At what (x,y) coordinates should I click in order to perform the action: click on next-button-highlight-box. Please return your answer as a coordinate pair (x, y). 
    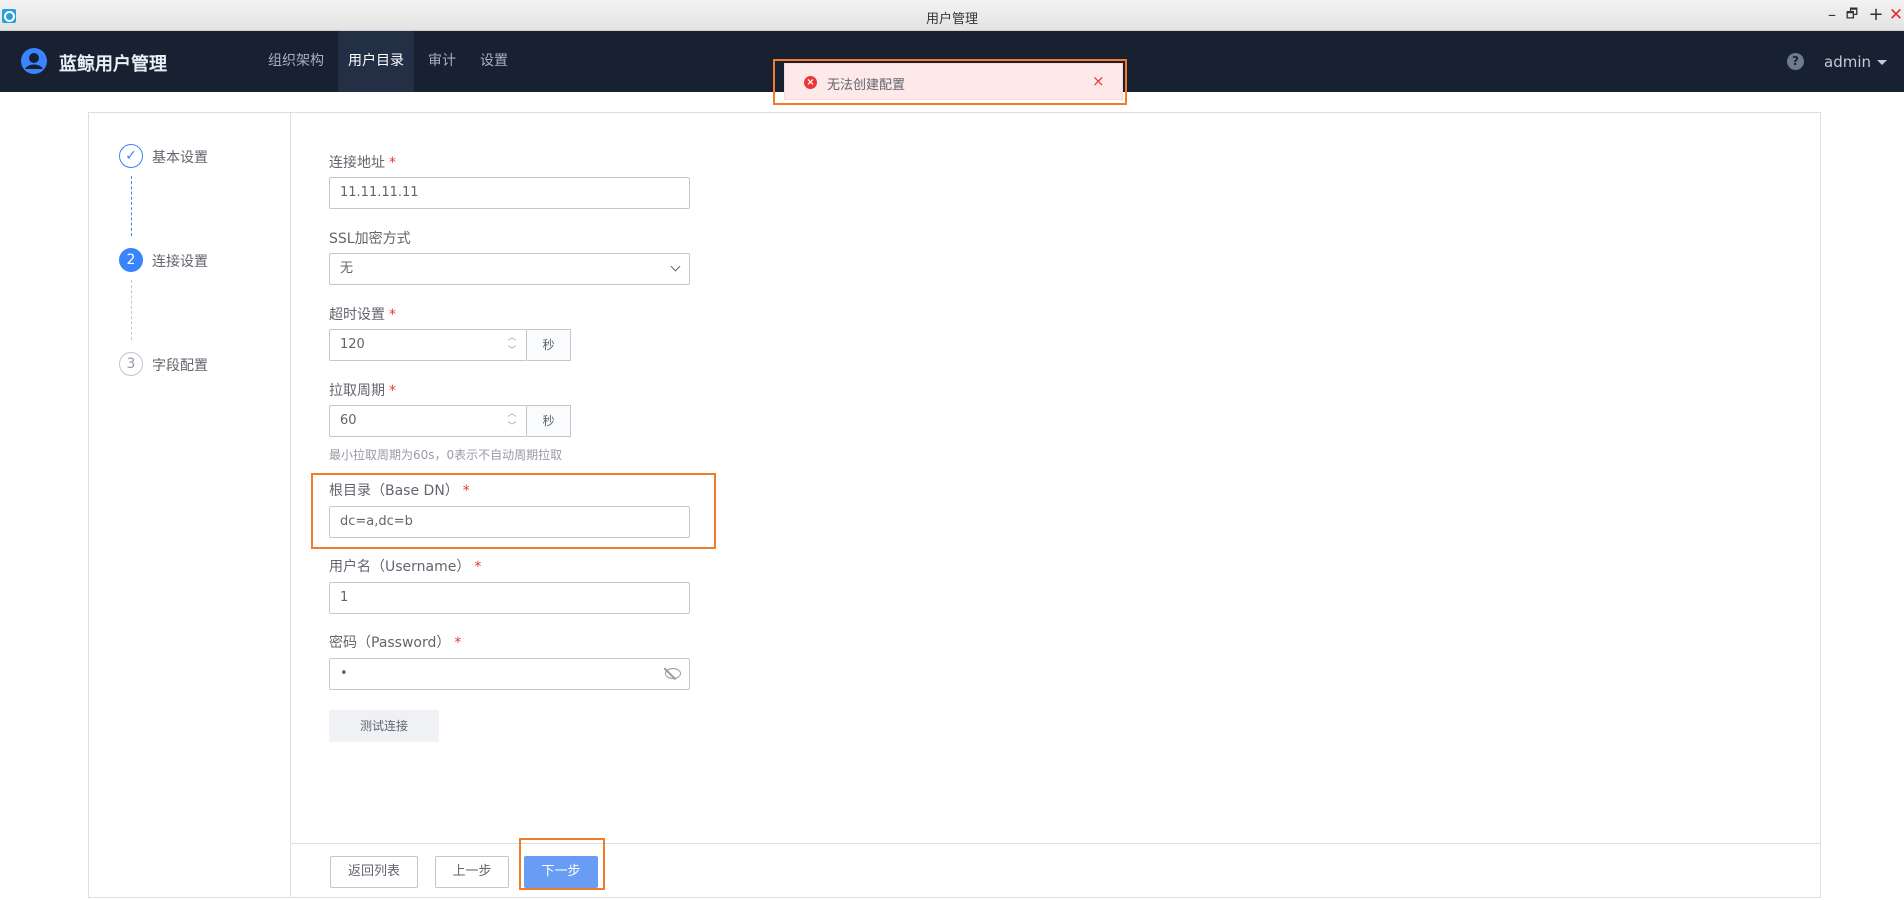
    Looking at the image, I should click on (562, 864).